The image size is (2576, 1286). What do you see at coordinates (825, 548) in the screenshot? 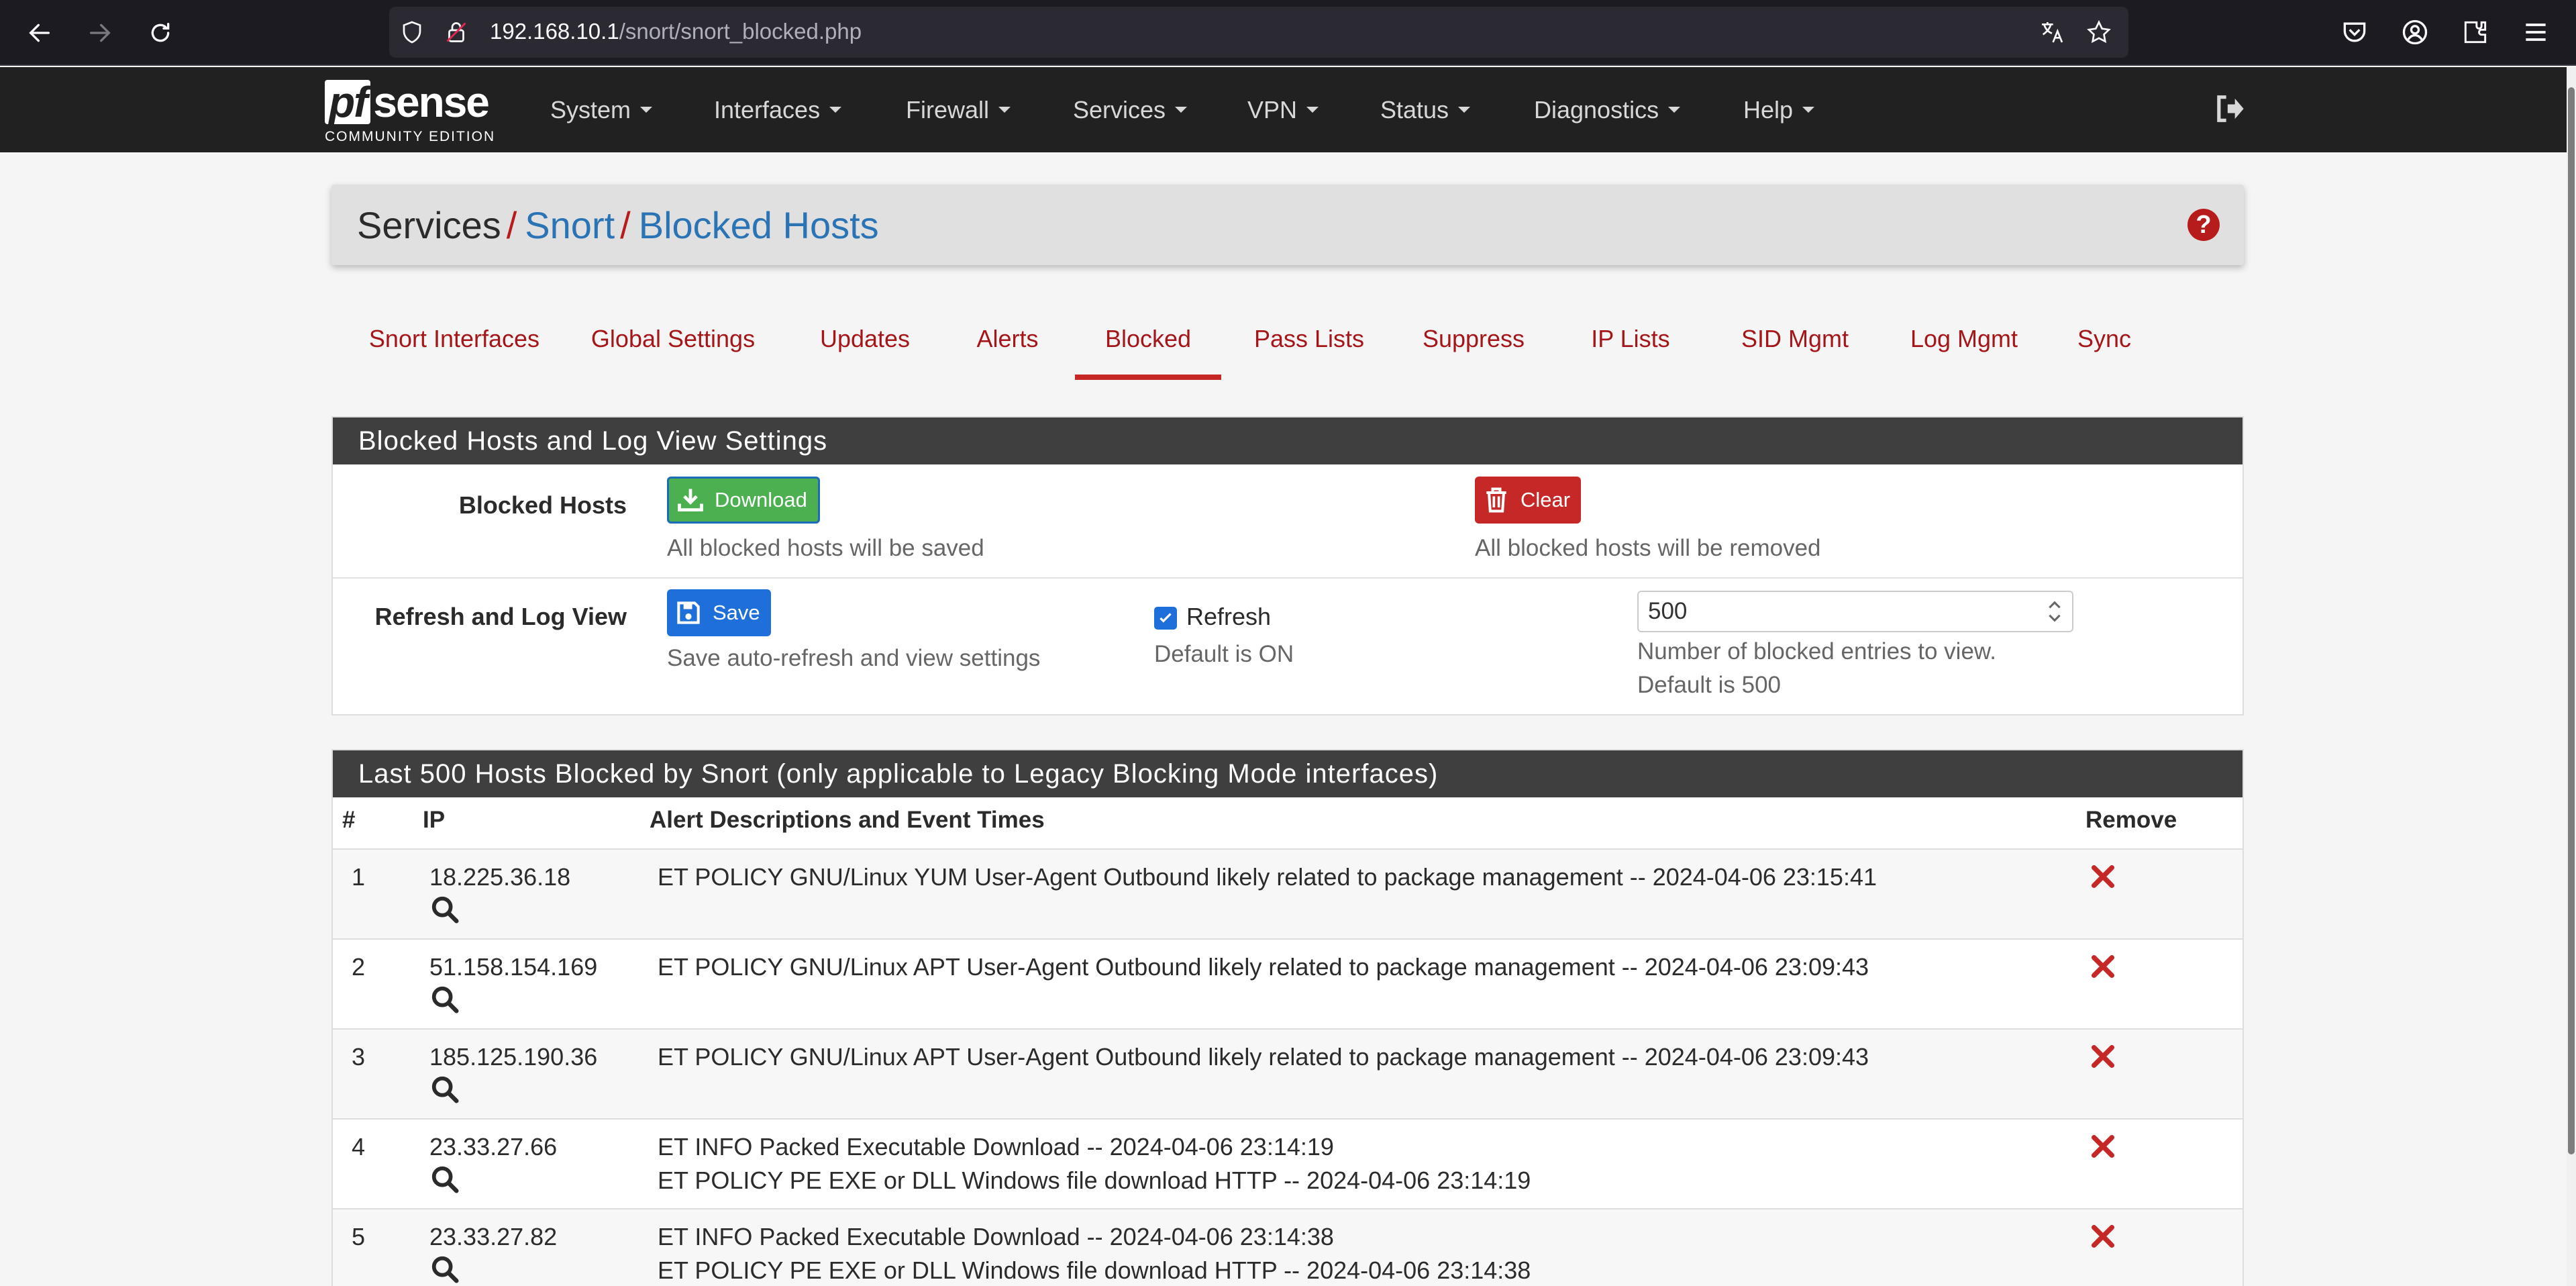
I see `download-help: All blocked hosts will be saved` at bounding box center [825, 548].